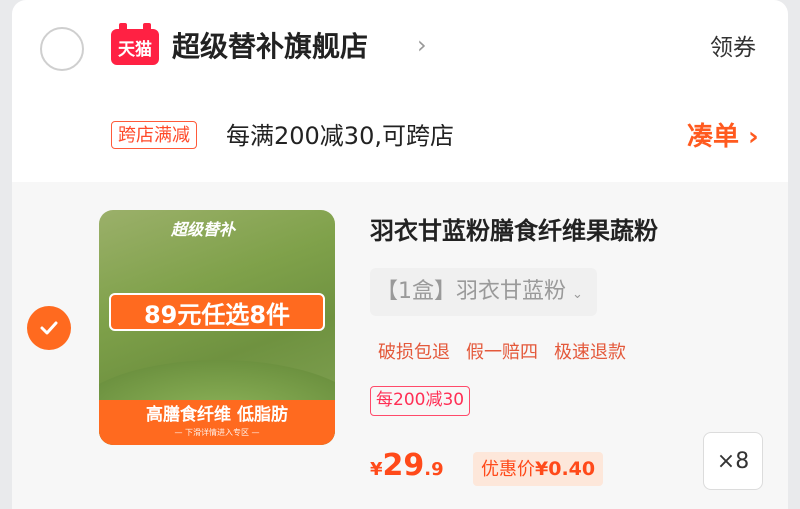  I want to click on image-offer-banner: 89元任选8件, so click(217, 312).